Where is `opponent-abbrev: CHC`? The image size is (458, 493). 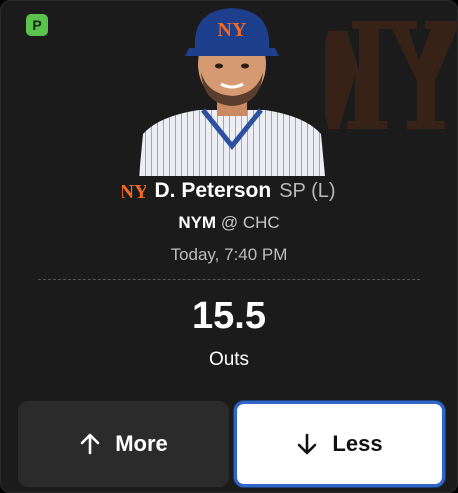
opponent-abbrev: CHC is located at coordinates (261, 222).